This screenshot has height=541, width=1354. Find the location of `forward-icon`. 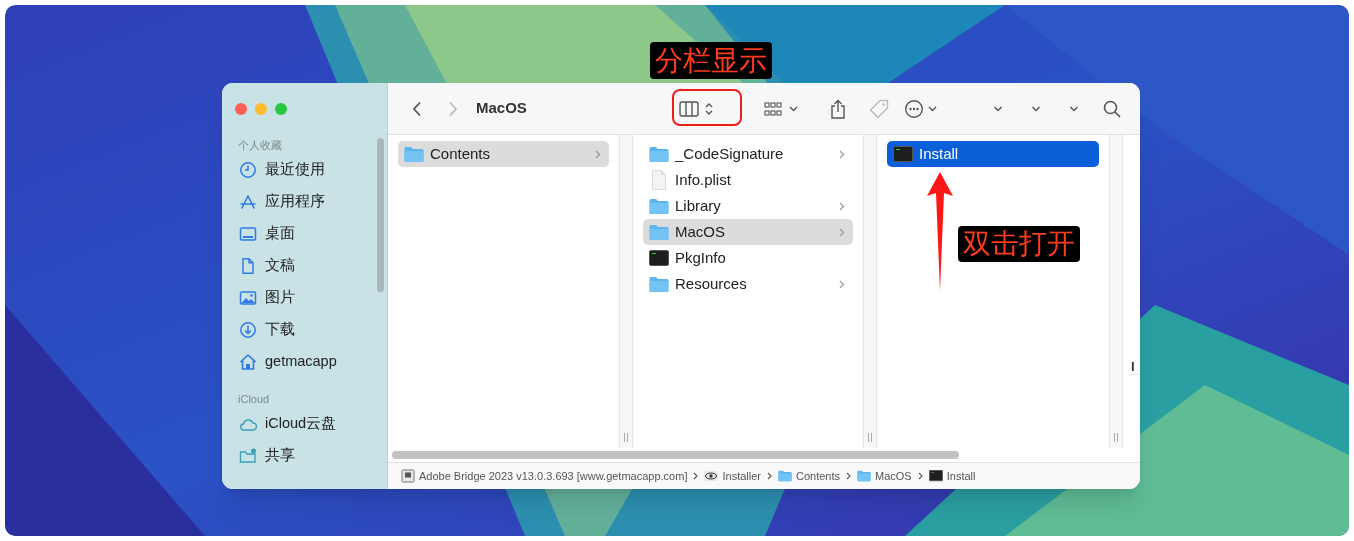

forward-icon is located at coordinates (453, 108).